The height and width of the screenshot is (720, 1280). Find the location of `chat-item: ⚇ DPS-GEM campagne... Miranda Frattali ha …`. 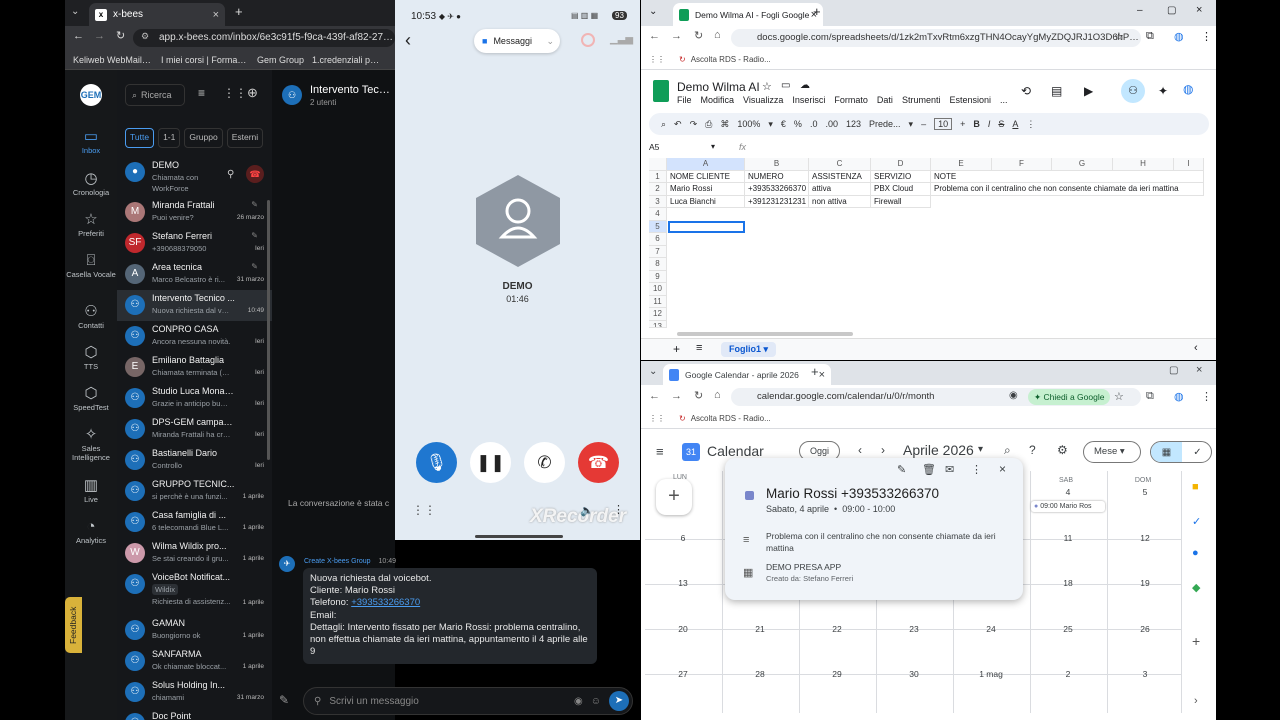

chat-item: ⚇ DPS-GEM campagne... Miranda Frattali ha … is located at coordinates (194, 429).